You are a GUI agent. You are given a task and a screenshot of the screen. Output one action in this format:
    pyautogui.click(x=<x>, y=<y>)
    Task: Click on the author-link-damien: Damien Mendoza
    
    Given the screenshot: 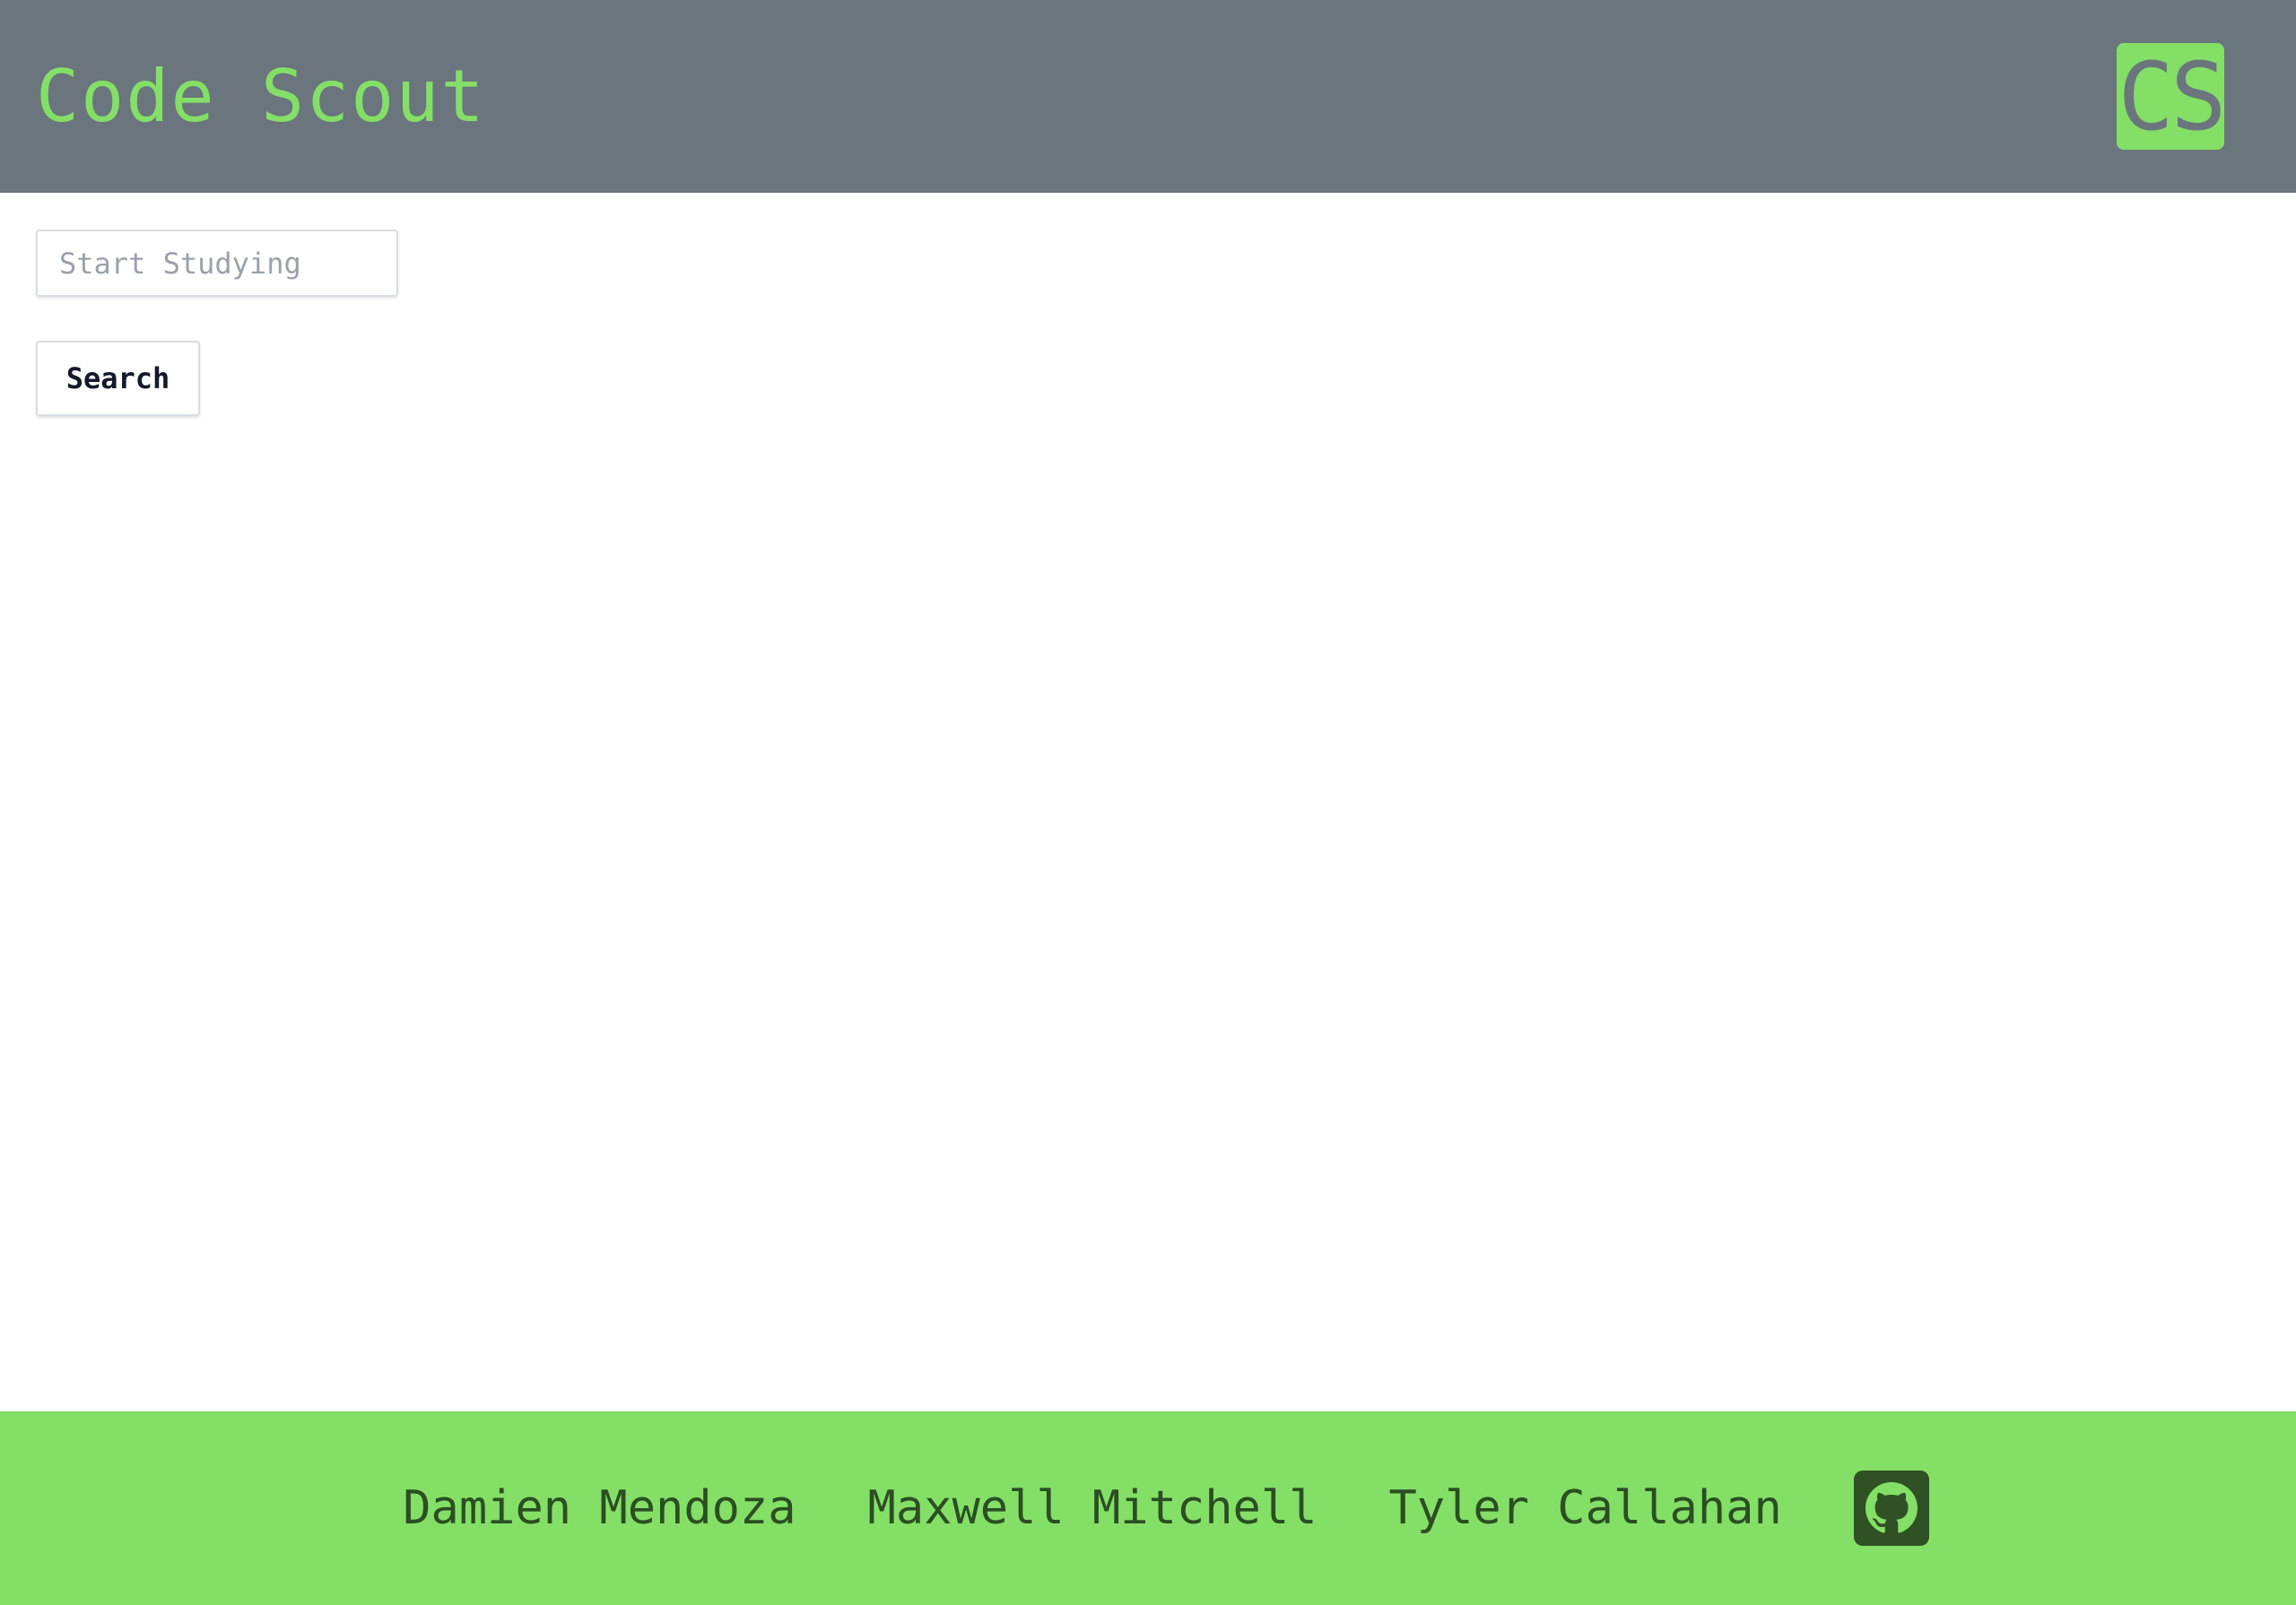 What is the action you would take?
    pyautogui.click(x=599, y=1508)
    